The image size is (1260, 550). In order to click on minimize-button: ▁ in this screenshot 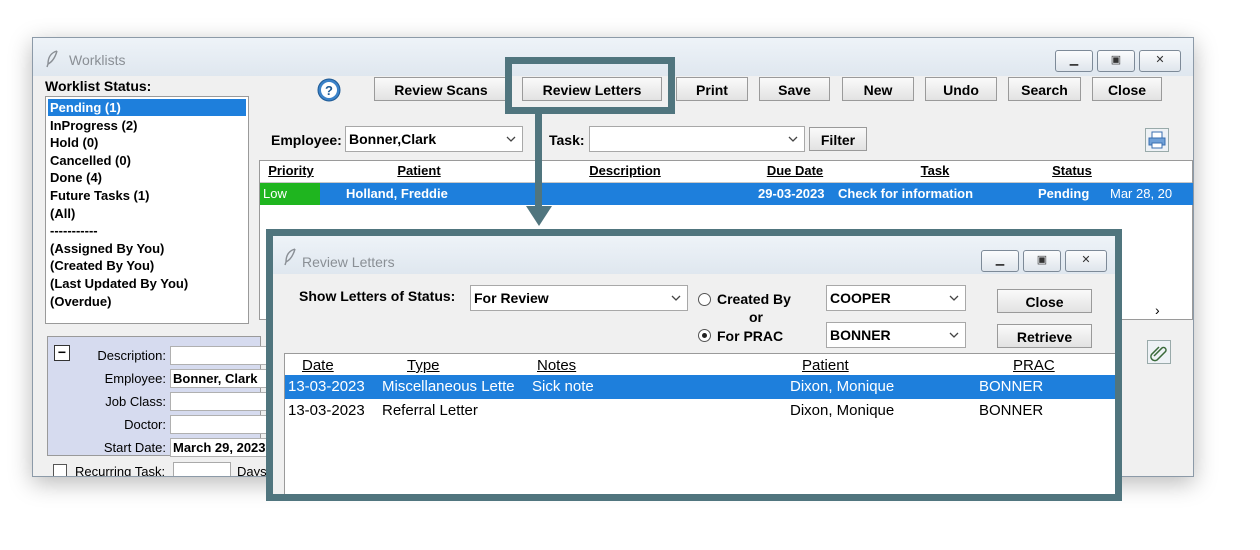, I will do `click(1074, 61)`.